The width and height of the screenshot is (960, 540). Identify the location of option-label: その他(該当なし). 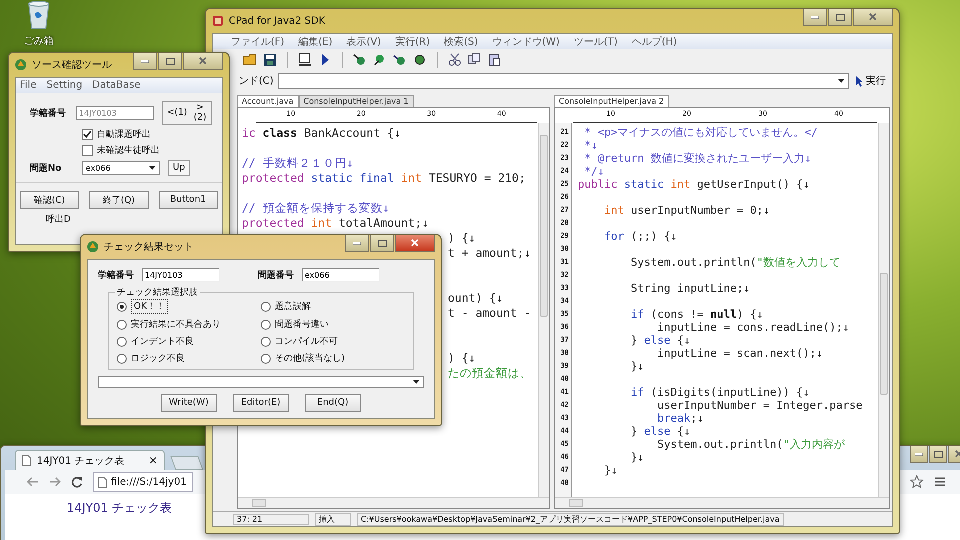
(310, 358).